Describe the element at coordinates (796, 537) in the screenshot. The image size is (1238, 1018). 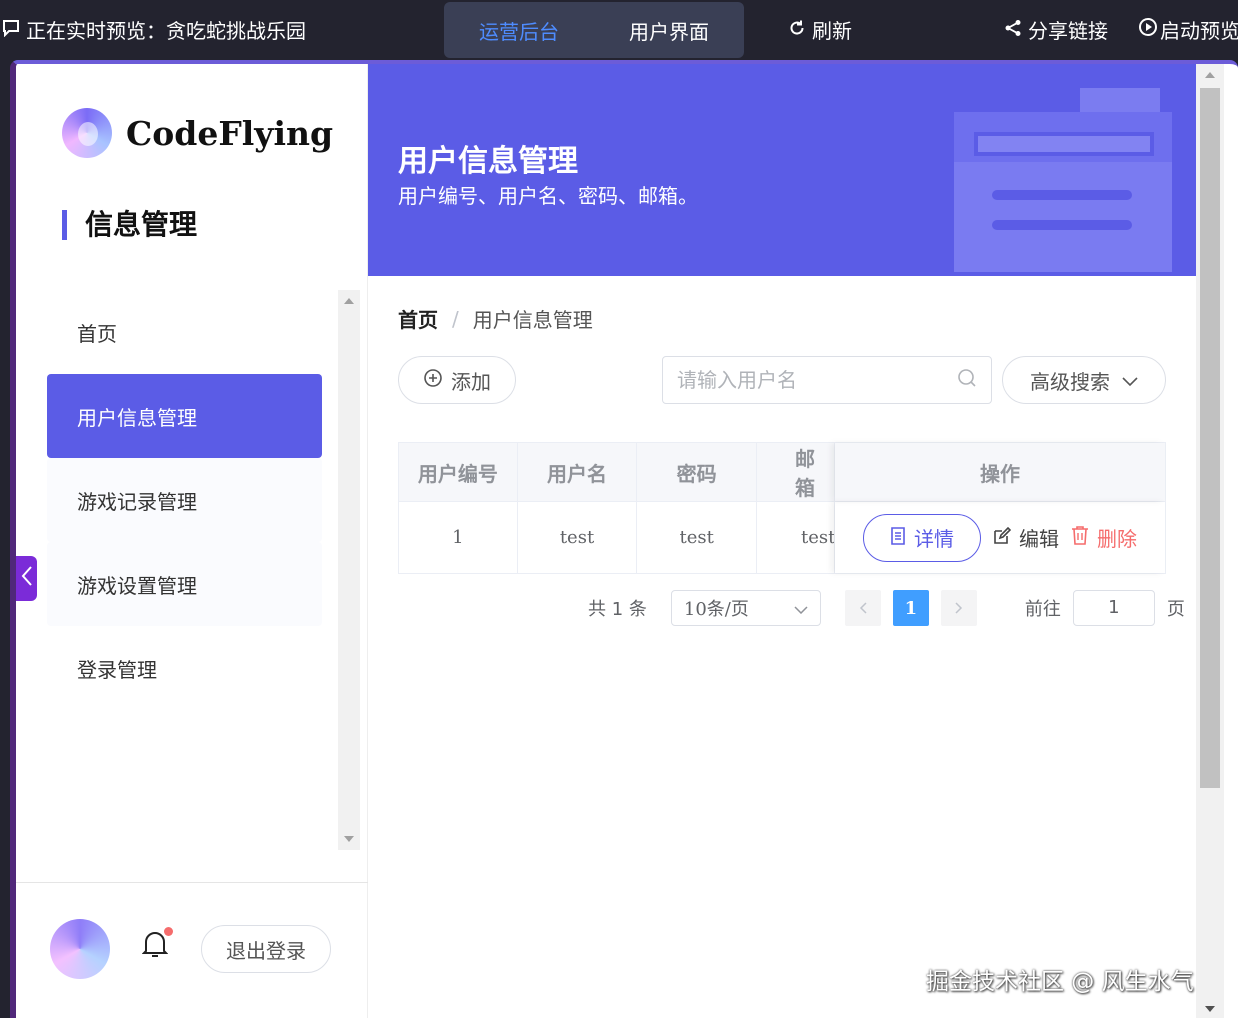
I see `cell-email: test` at that location.